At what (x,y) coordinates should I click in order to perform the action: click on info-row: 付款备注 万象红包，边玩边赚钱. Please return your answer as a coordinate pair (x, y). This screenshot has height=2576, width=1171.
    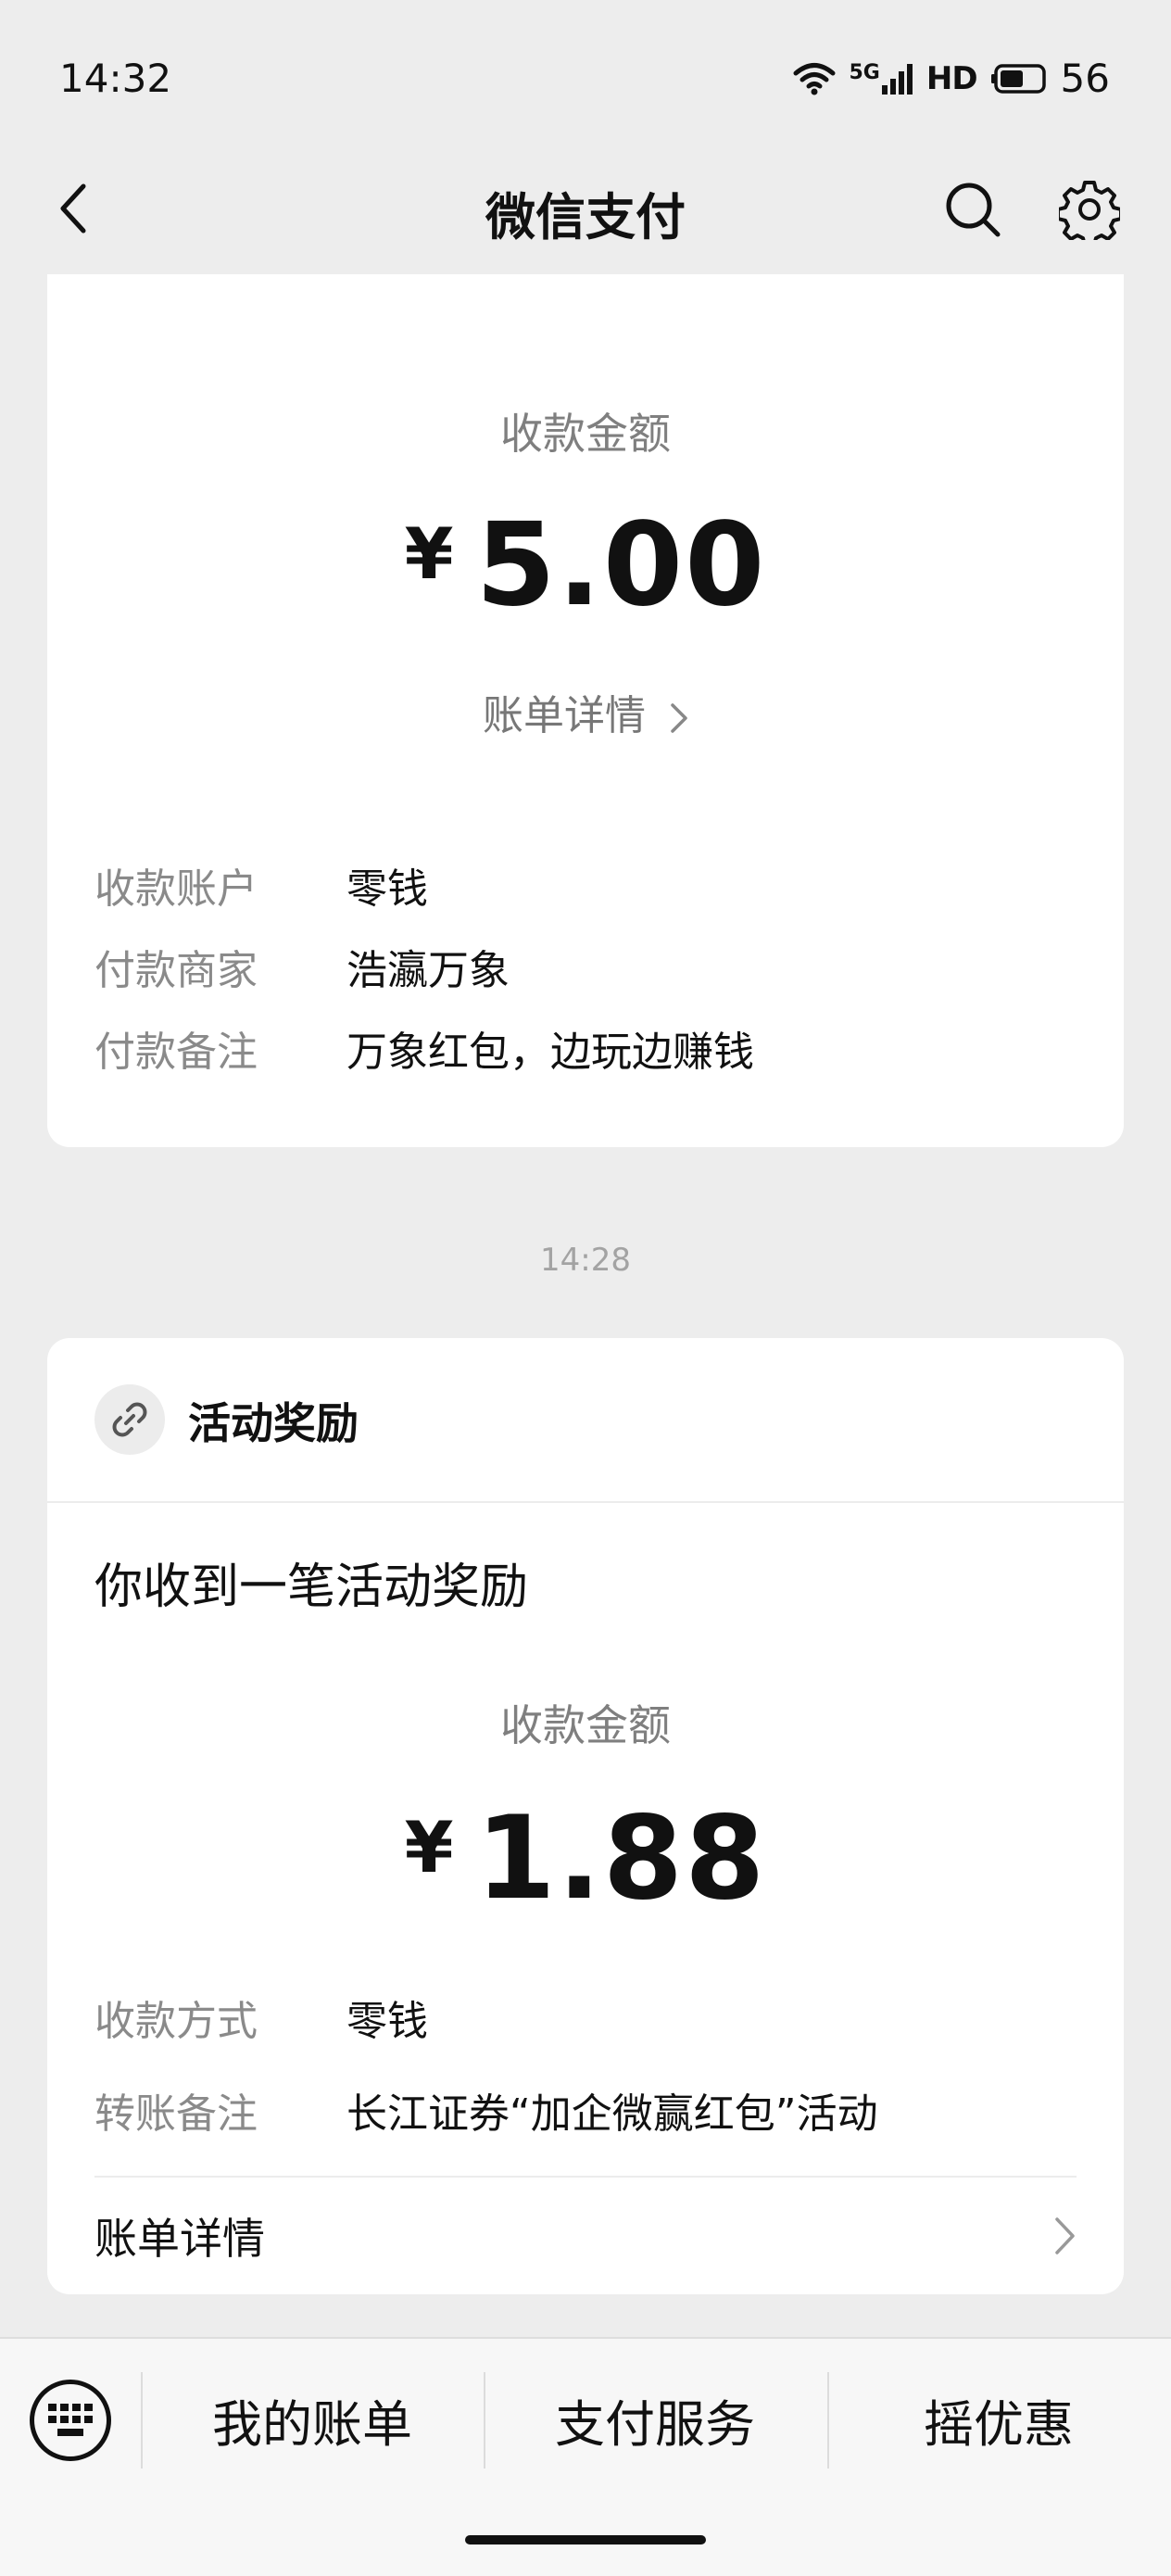
    Looking at the image, I should click on (595, 1048).